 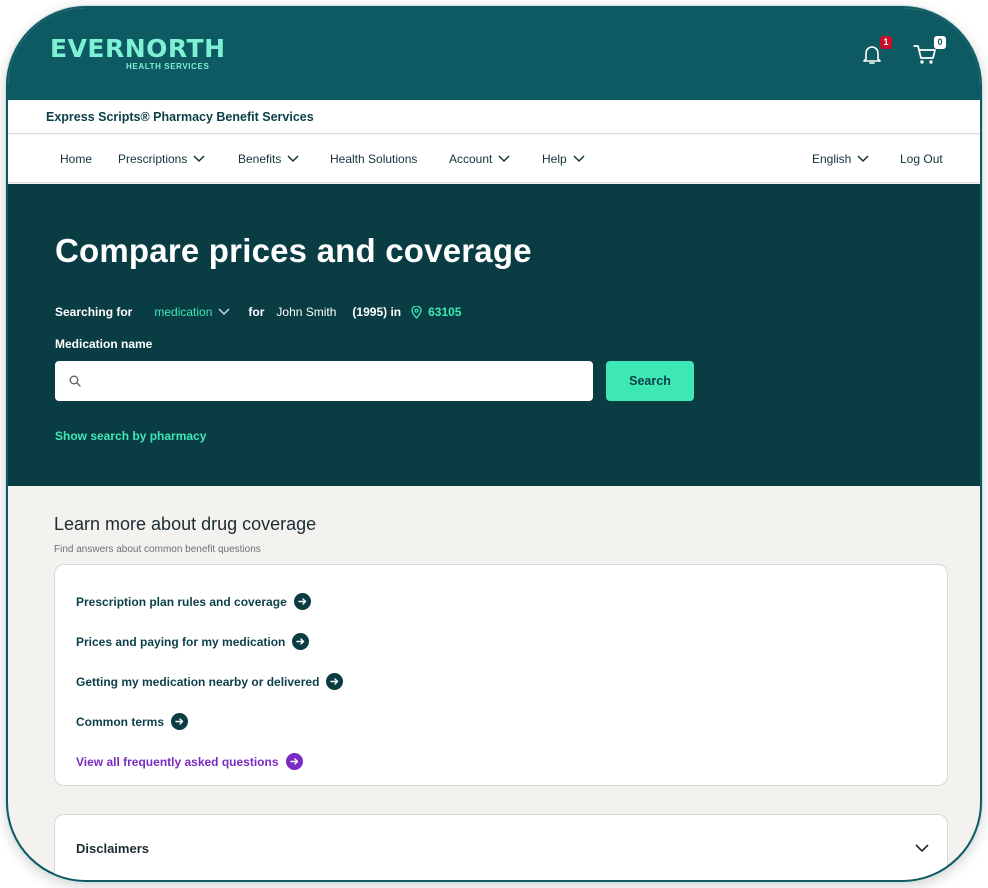 I want to click on medication-search-input, so click(x=324, y=381).